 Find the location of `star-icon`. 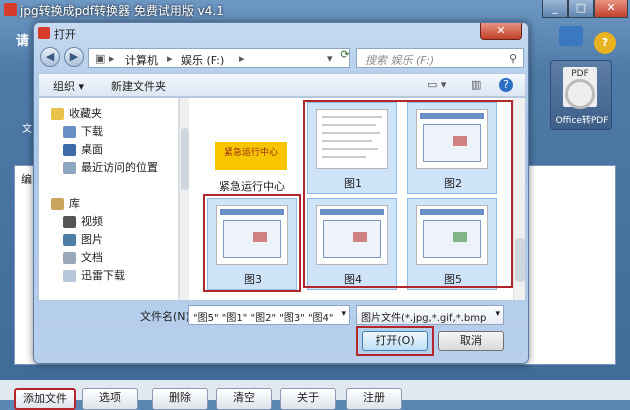

star-icon is located at coordinates (57, 114).